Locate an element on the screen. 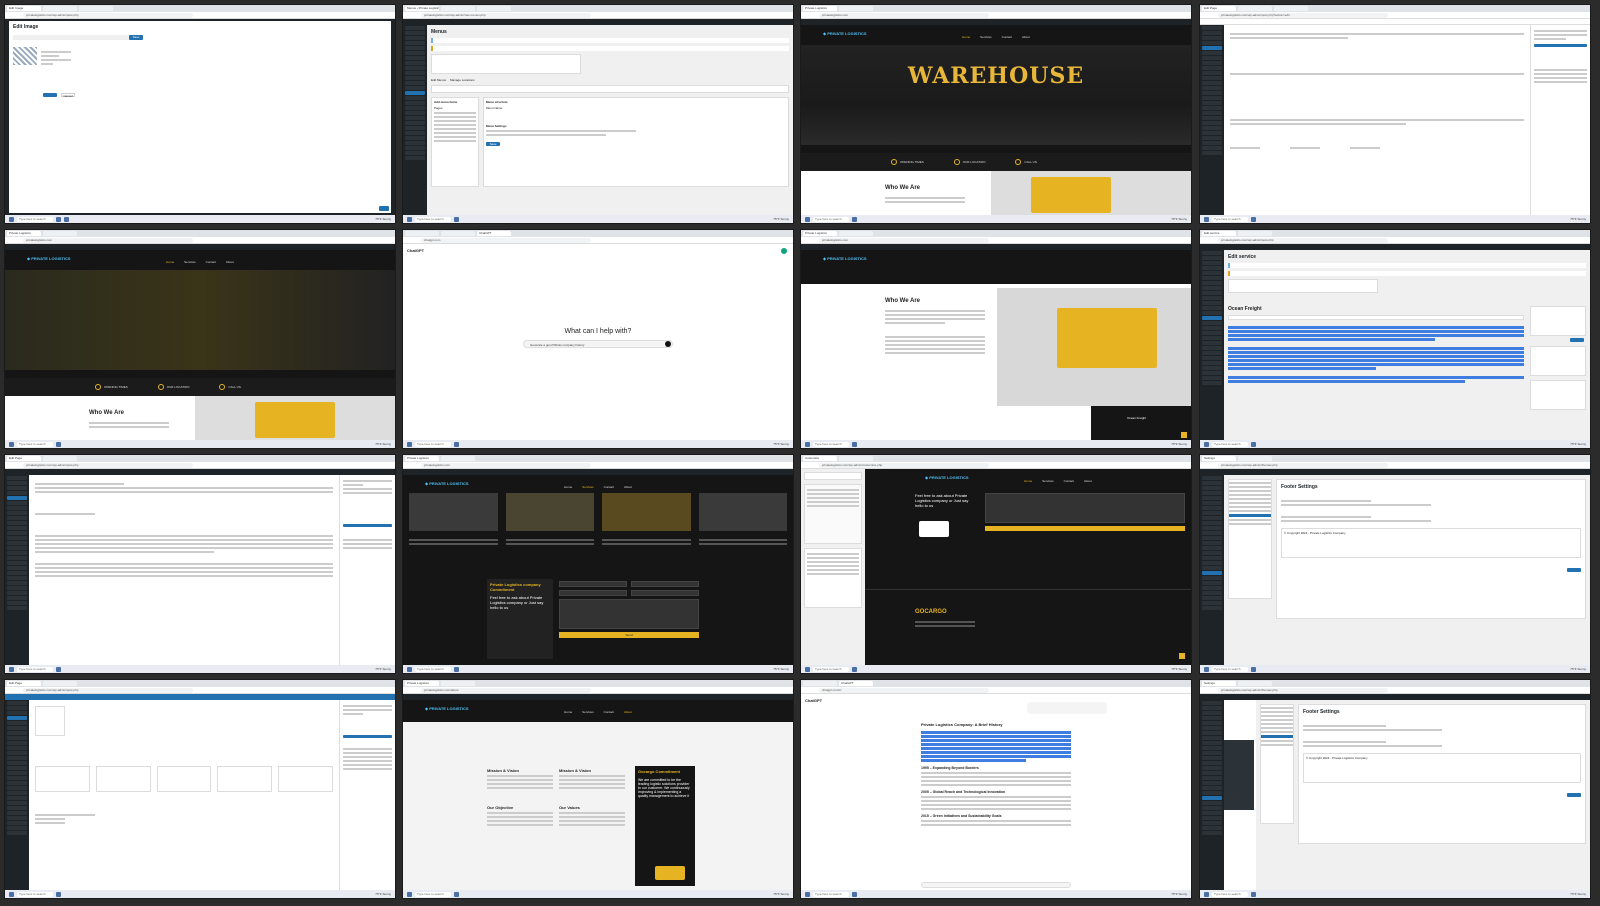  app-title: ChatGPT is located at coordinates (415, 250).